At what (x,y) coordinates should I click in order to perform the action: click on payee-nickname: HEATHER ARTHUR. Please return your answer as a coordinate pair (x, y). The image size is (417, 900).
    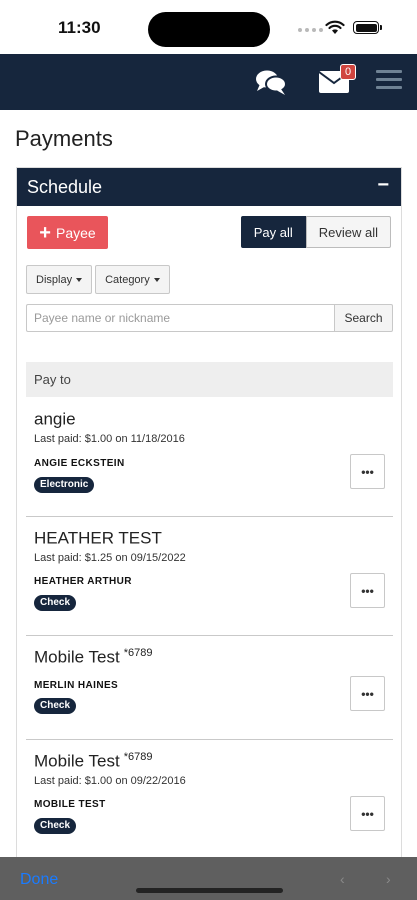
    Looking at the image, I should click on (83, 581).